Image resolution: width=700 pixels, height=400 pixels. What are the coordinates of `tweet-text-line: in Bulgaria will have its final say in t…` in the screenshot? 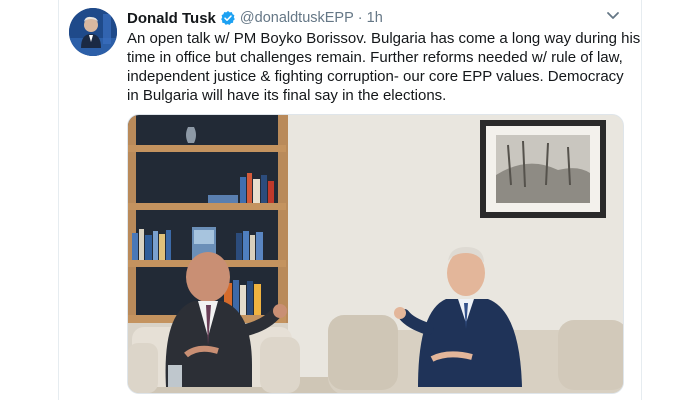 It's located at (287, 95).